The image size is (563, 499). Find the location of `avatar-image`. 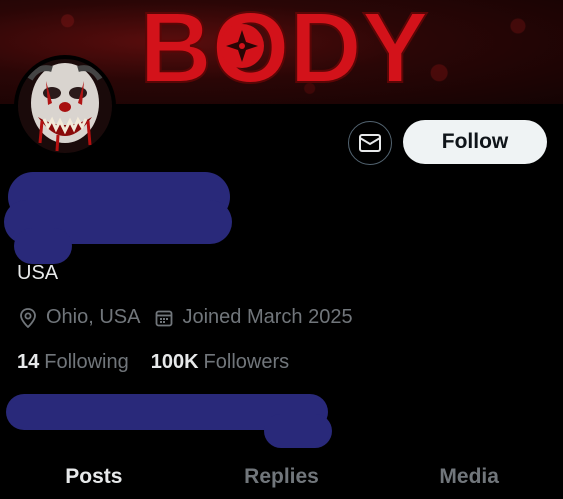

avatar-image is located at coordinates (65, 106).